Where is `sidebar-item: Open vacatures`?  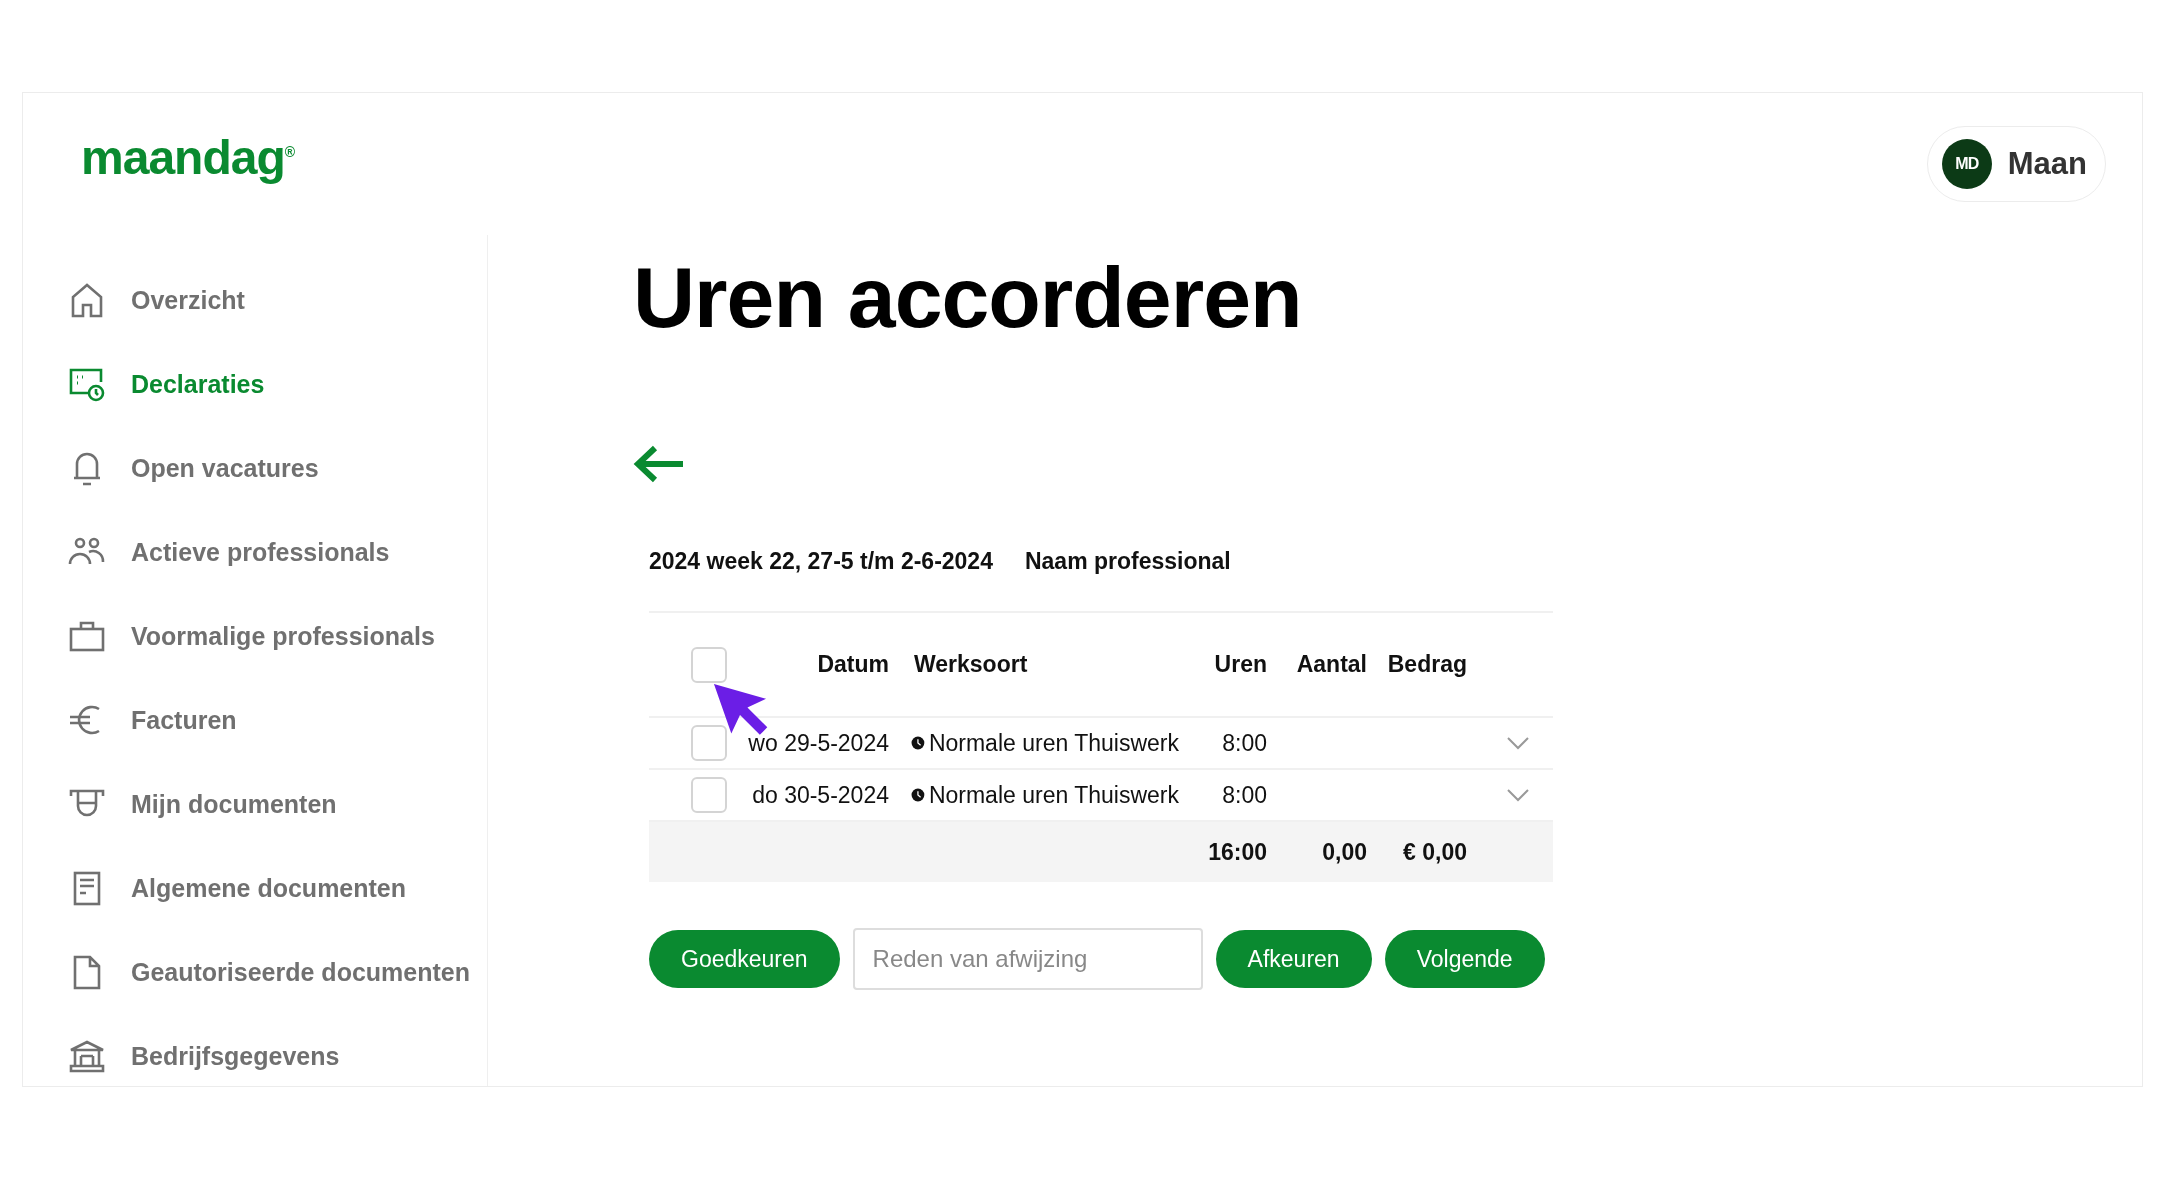 sidebar-item: Open vacatures is located at coordinates (255, 468).